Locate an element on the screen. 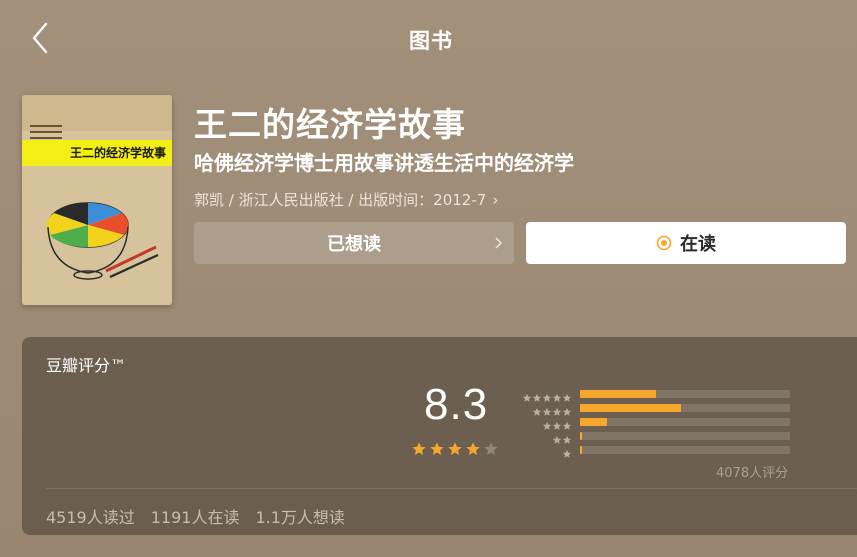 This screenshot has height=557, width=857. reading-button: 在读 is located at coordinates (686, 243).